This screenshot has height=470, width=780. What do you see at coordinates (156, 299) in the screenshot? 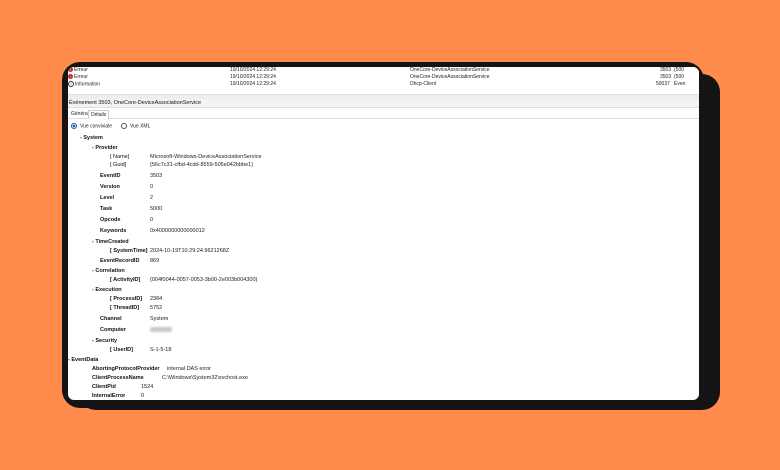
I see `processid-value: 2384` at bounding box center [156, 299].